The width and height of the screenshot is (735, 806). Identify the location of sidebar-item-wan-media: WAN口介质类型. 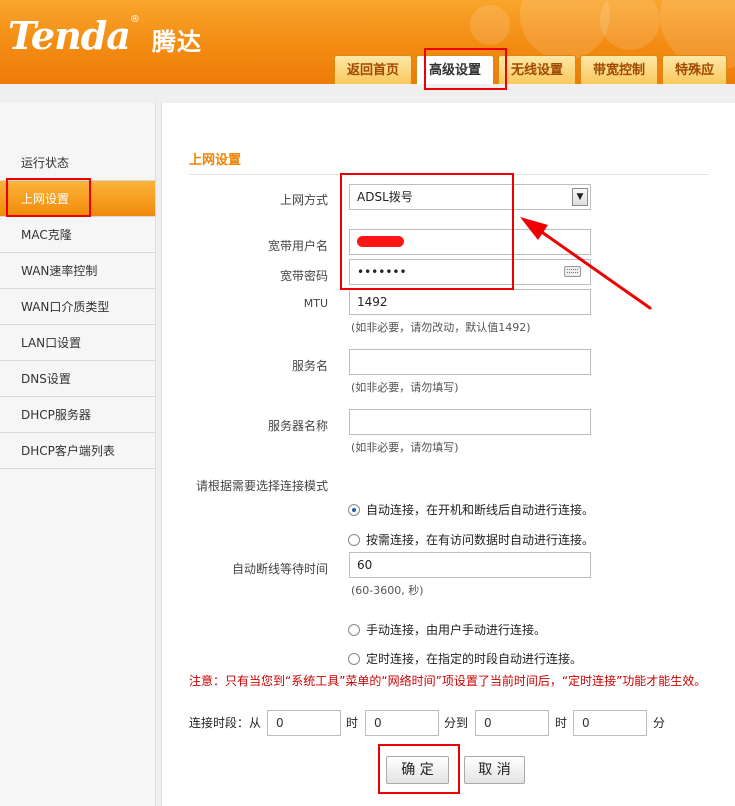
(77, 307).